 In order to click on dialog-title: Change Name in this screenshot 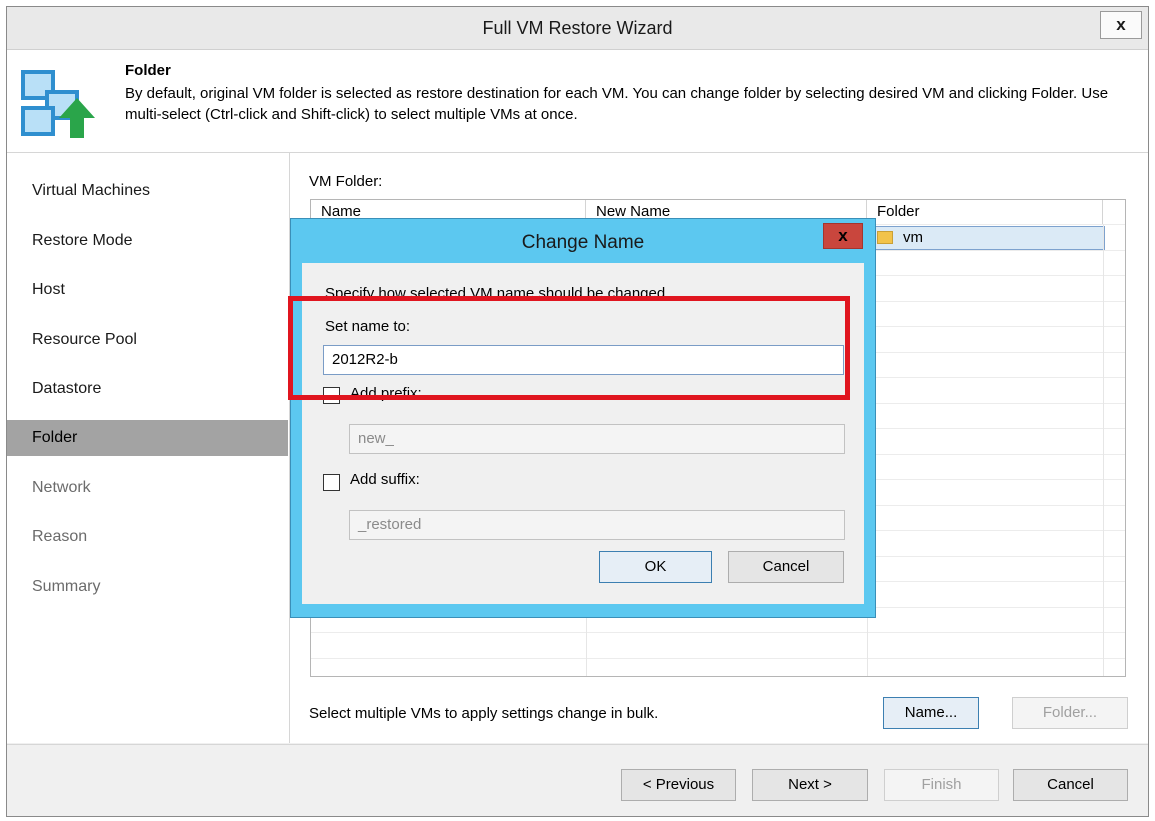, I will do `click(583, 242)`.